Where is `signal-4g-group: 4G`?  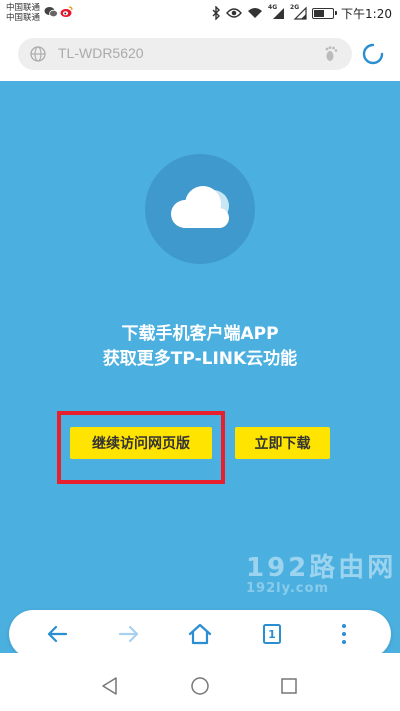 signal-4g-group: 4G is located at coordinates (276, 12).